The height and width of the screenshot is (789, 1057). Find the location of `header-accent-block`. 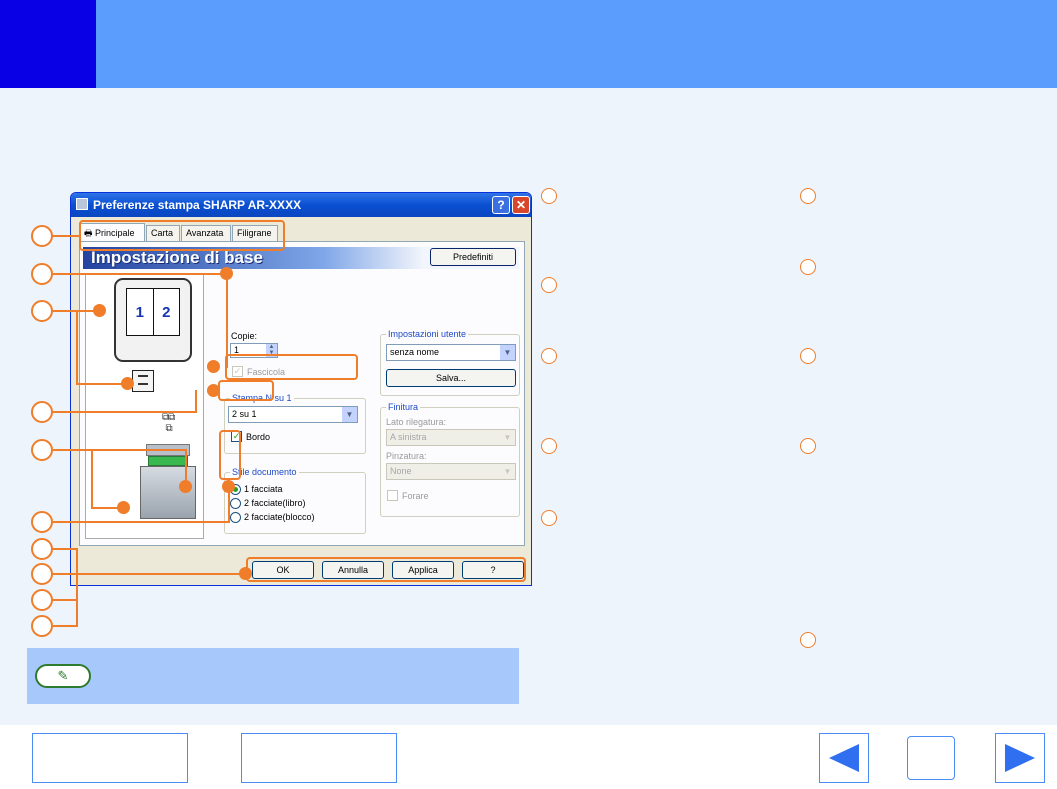

header-accent-block is located at coordinates (48, 44).